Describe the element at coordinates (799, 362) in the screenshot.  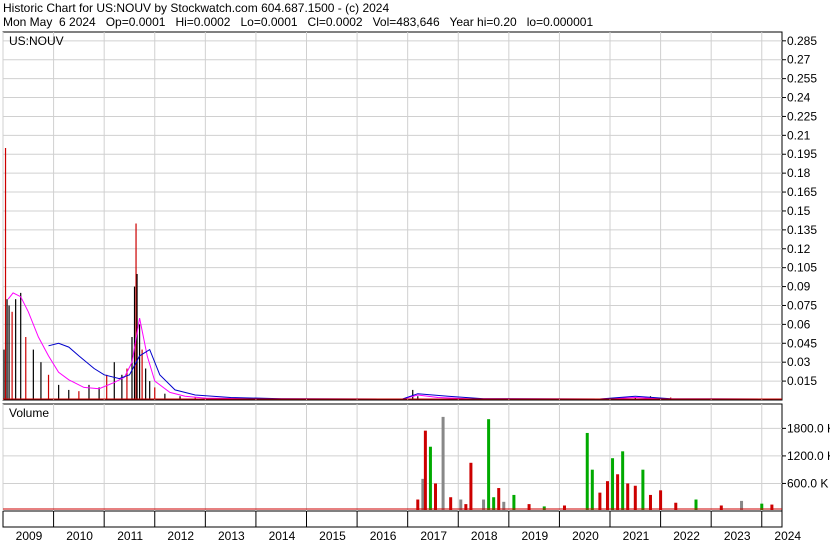
I see `y-tick-label: 0.03` at that location.